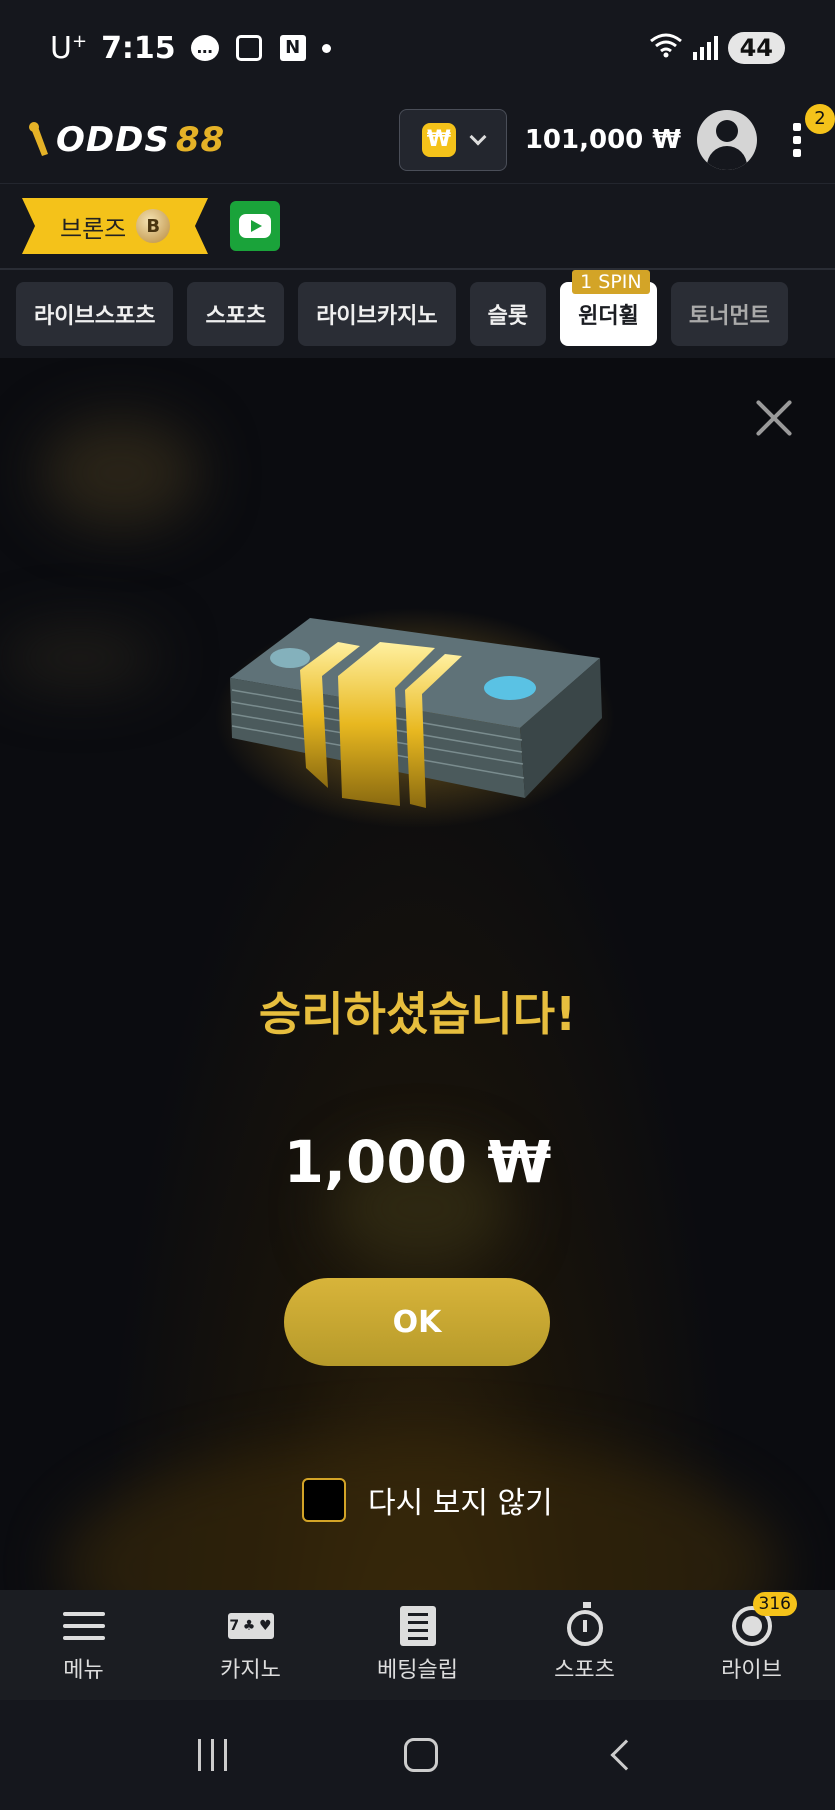 Image resolution: width=835 pixels, height=1810 pixels. What do you see at coordinates (138, 48) in the screenshot?
I see `status-time: 7:15` at bounding box center [138, 48].